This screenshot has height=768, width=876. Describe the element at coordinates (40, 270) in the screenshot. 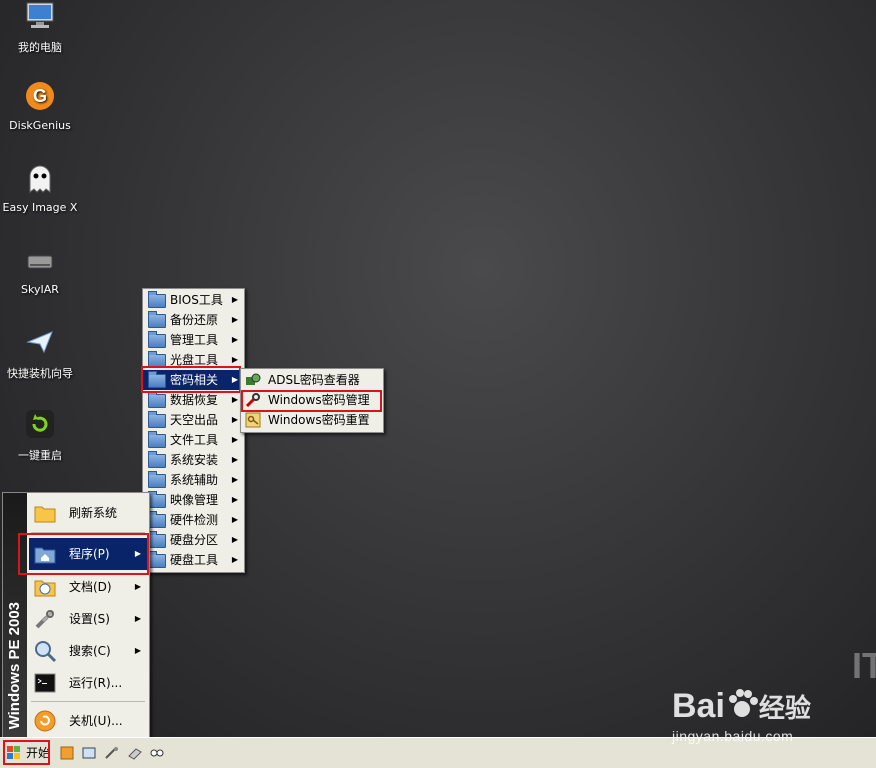

I see `desktop-icon-skyiar: SkyIAR` at that location.